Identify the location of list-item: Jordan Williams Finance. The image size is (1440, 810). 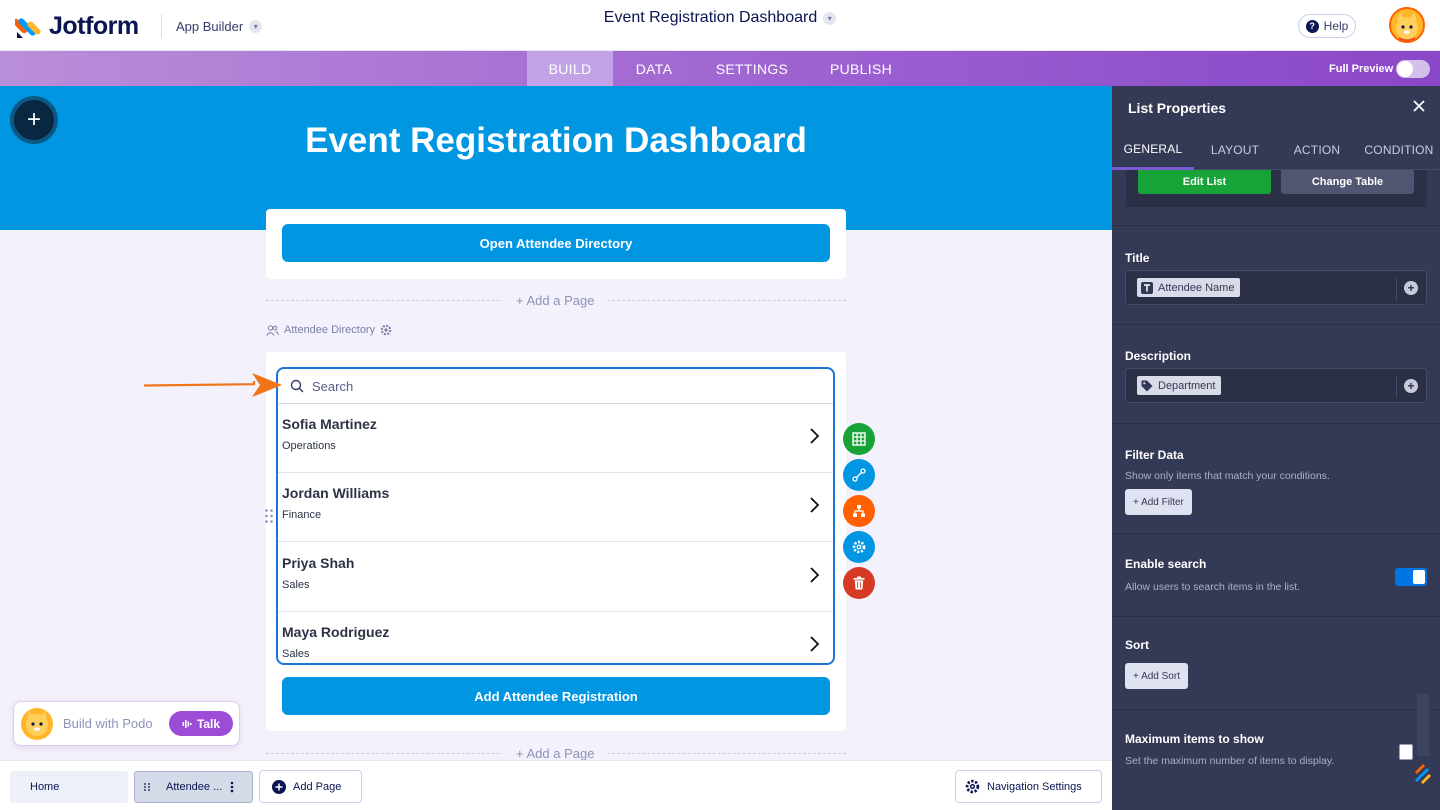
(555, 507).